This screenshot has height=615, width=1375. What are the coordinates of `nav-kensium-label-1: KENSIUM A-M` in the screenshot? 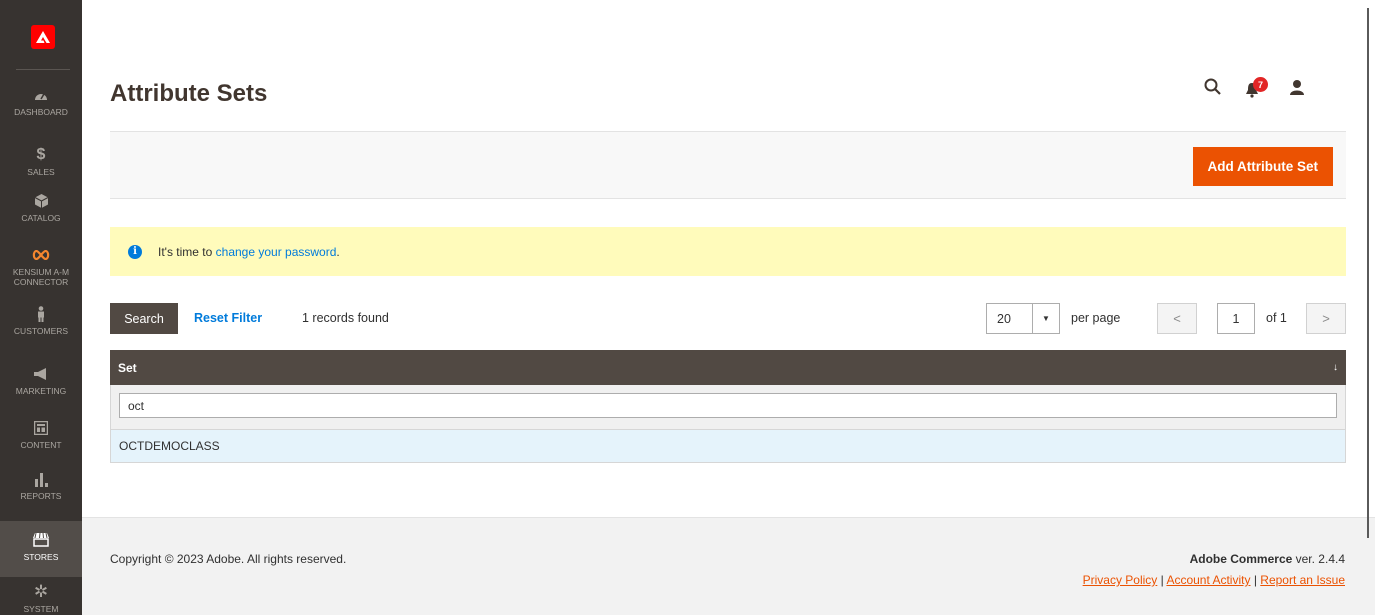 It's located at (41, 272).